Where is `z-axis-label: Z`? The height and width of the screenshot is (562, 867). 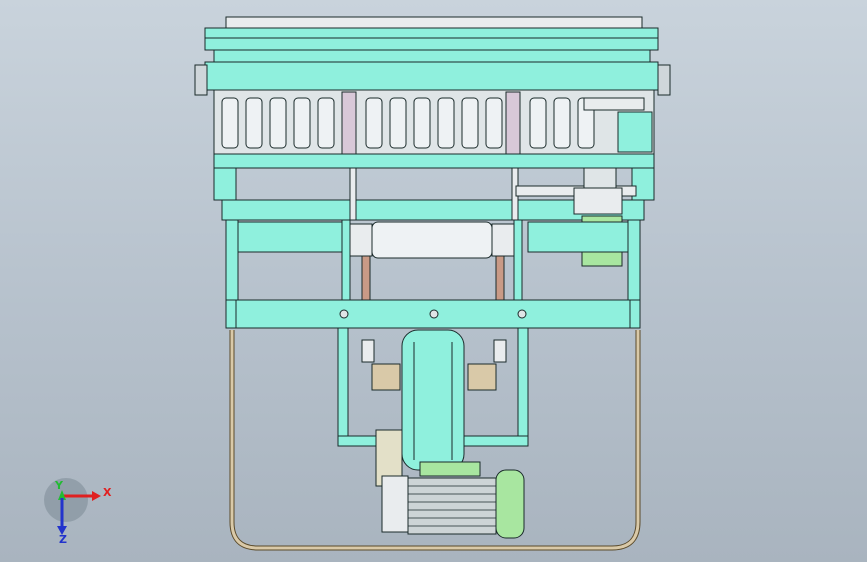
z-axis-label: Z is located at coordinates (63, 539).